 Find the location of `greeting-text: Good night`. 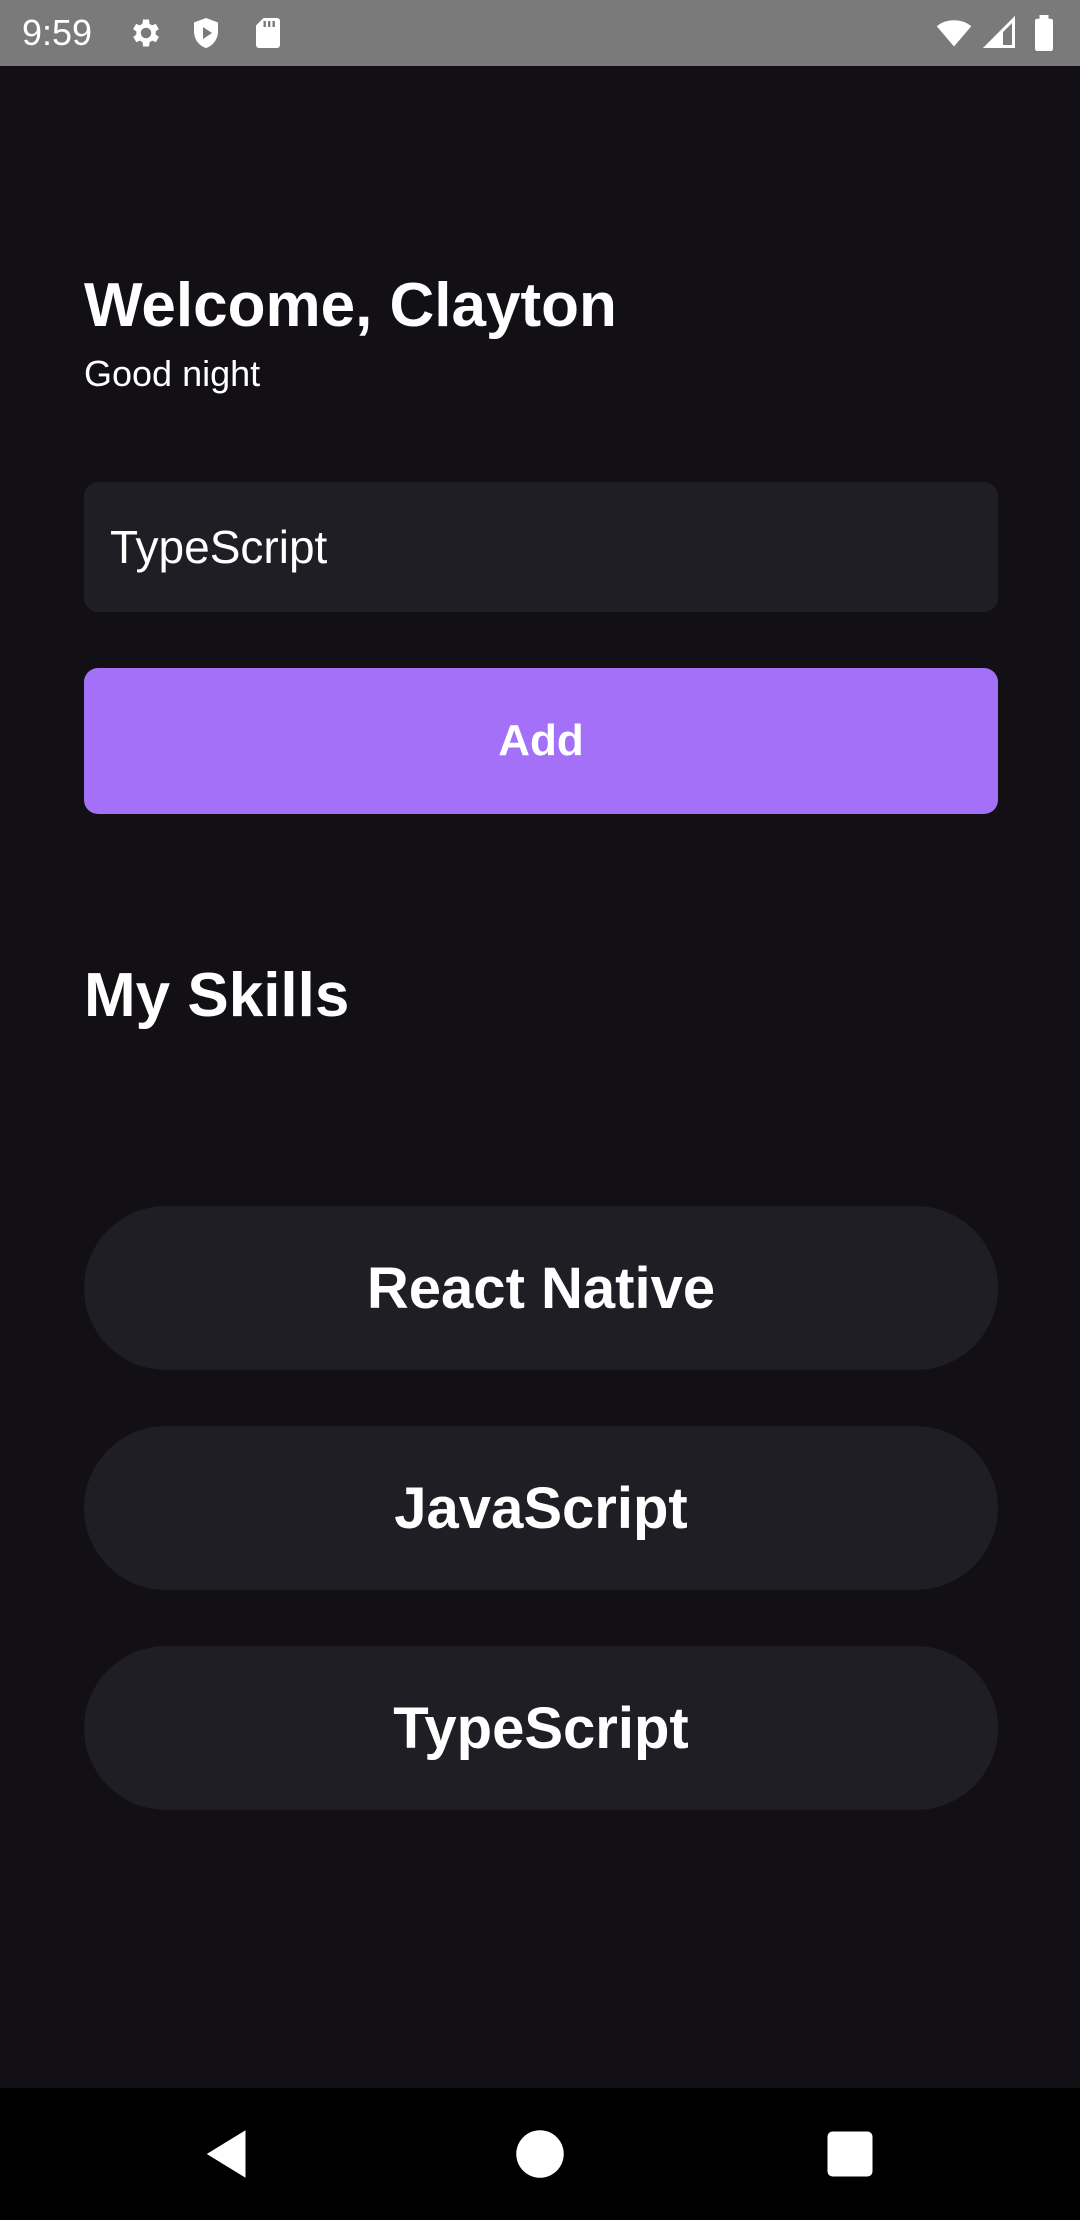

greeting-text: Good night is located at coordinates (172, 373).